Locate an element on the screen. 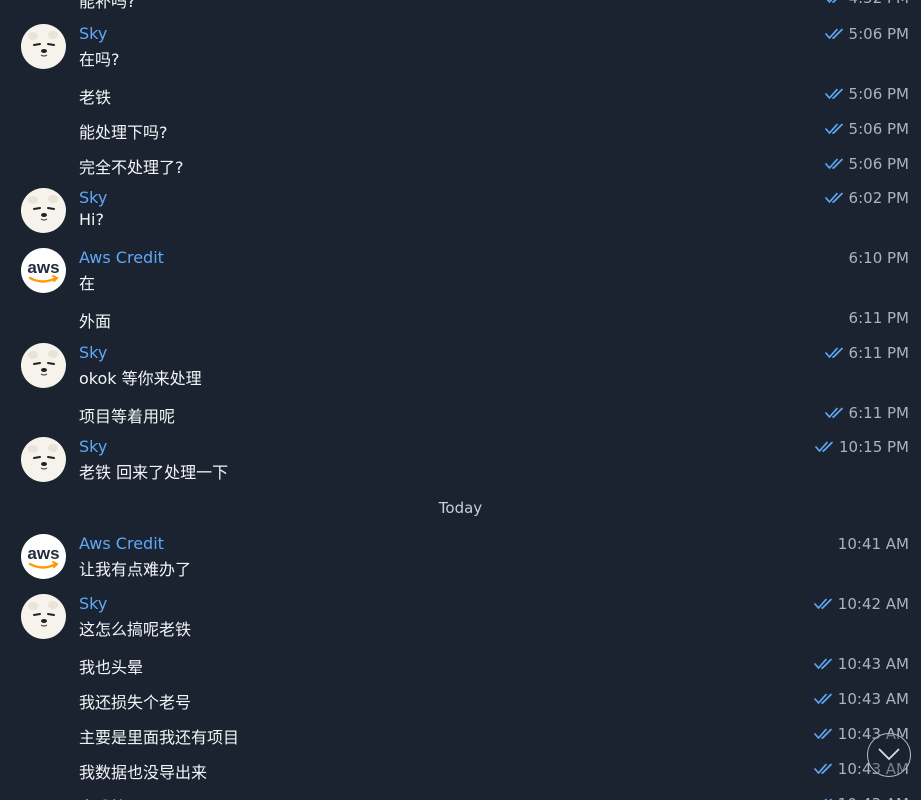  message-text: 能处理下吗? is located at coordinates (123, 132).